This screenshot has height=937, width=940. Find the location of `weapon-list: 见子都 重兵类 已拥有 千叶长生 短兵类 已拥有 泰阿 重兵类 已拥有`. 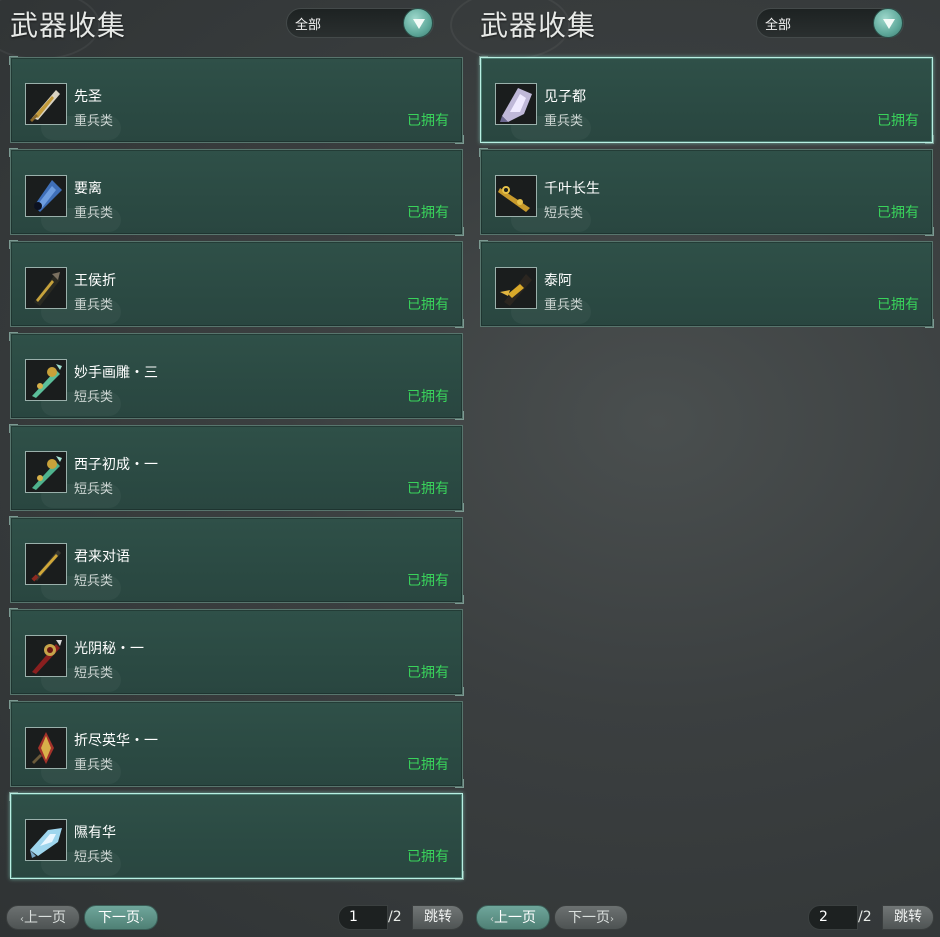

weapon-list: 见子都 重兵类 已拥有 千叶长生 短兵类 已拥有 泰阿 重兵类 已拥有 is located at coordinates (706, 194).